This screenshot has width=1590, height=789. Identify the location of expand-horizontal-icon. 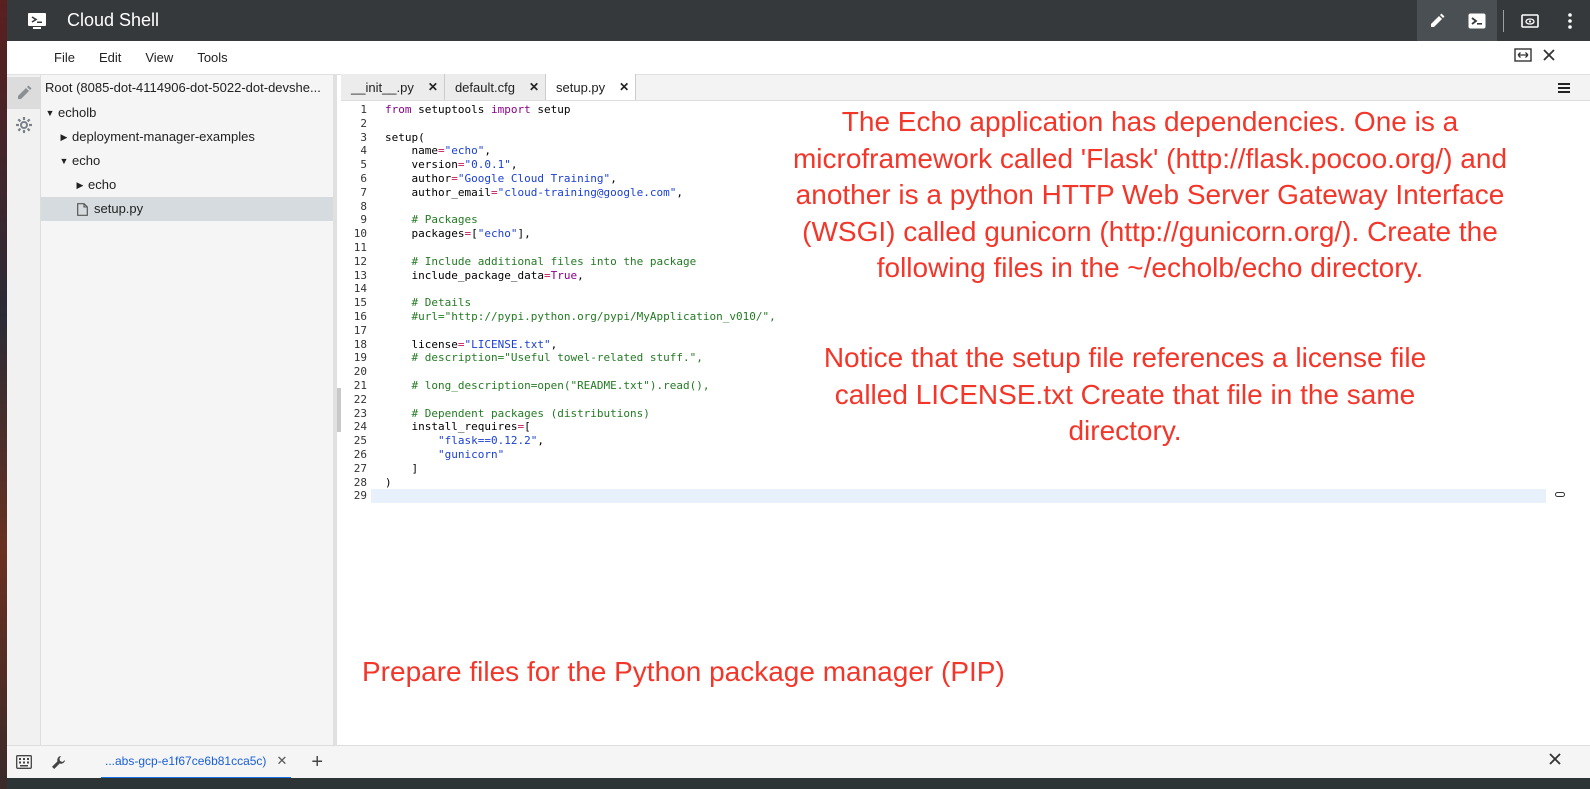
(1523, 57).